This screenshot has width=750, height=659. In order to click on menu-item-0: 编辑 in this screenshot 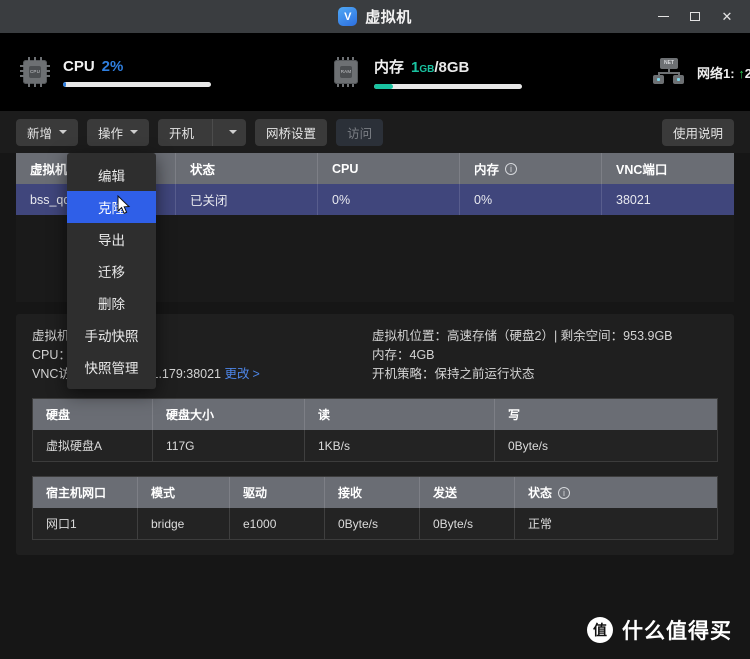, I will do `click(111, 175)`.